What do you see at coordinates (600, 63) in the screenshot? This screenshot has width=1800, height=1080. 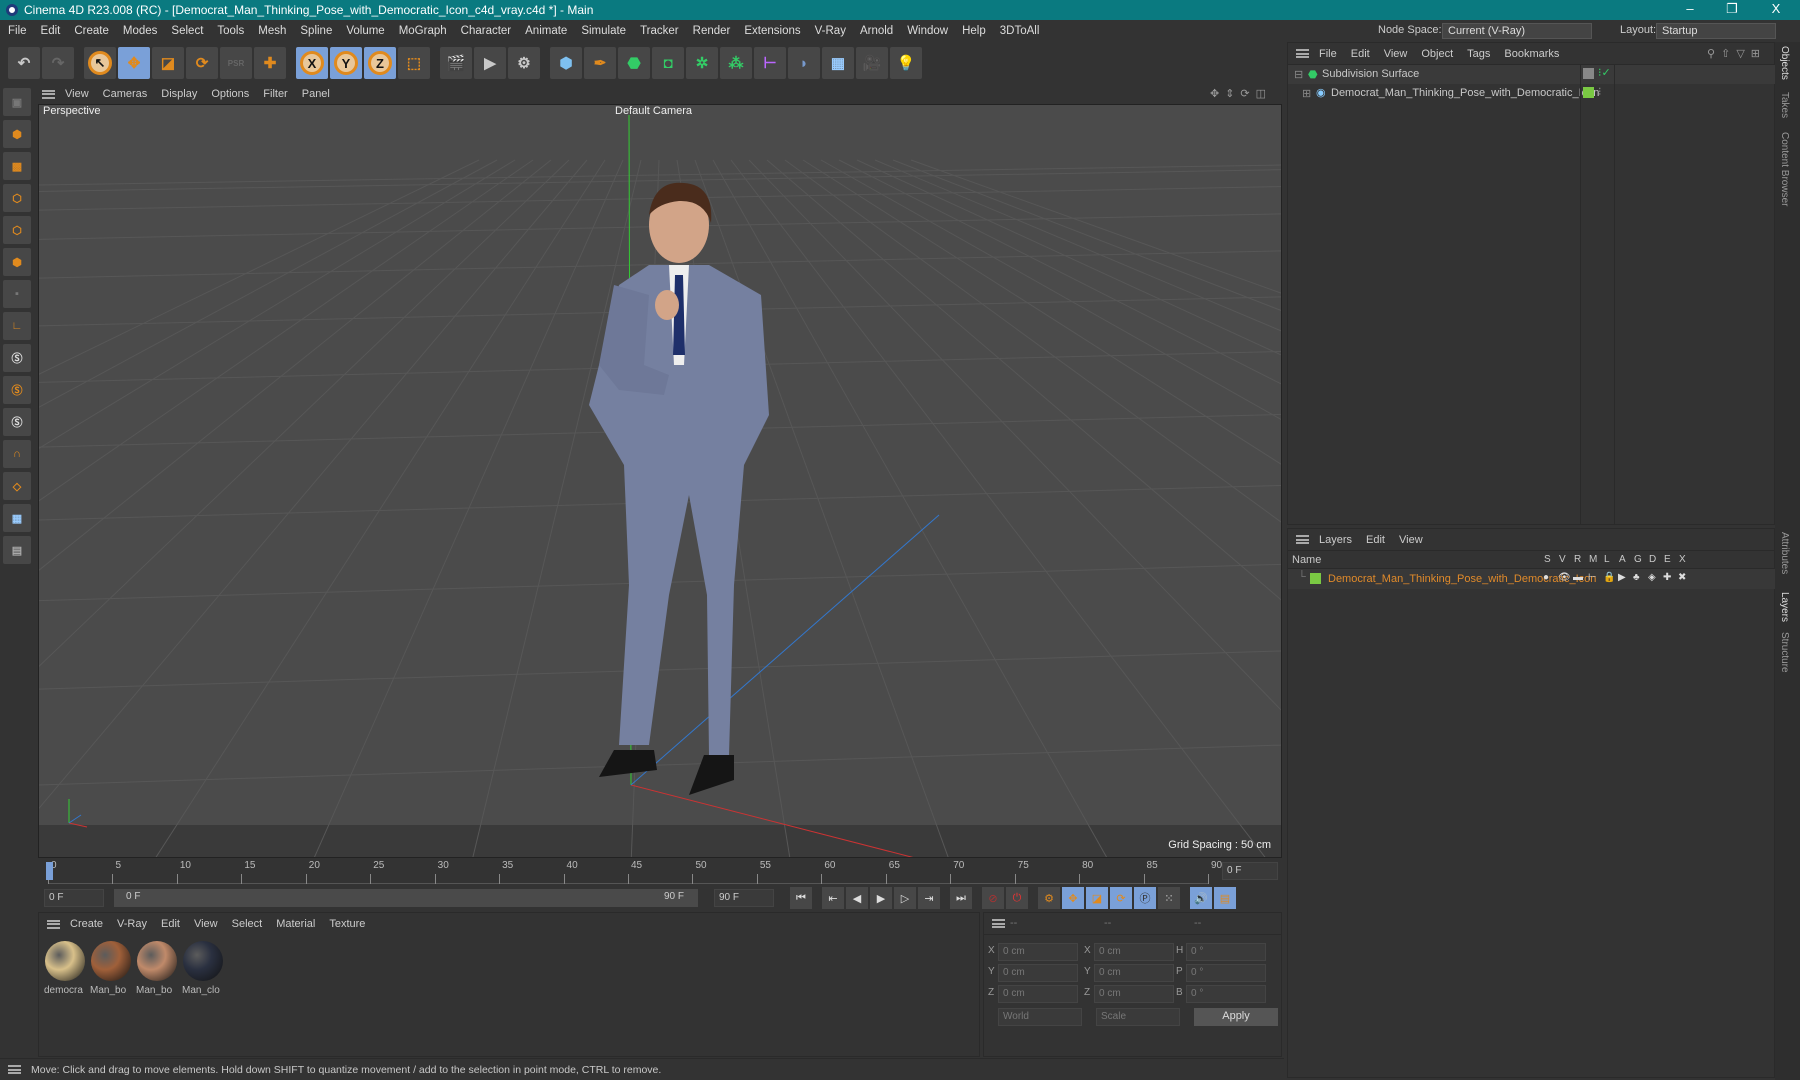 I see `pen-button: ✒` at bounding box center [600, 63].